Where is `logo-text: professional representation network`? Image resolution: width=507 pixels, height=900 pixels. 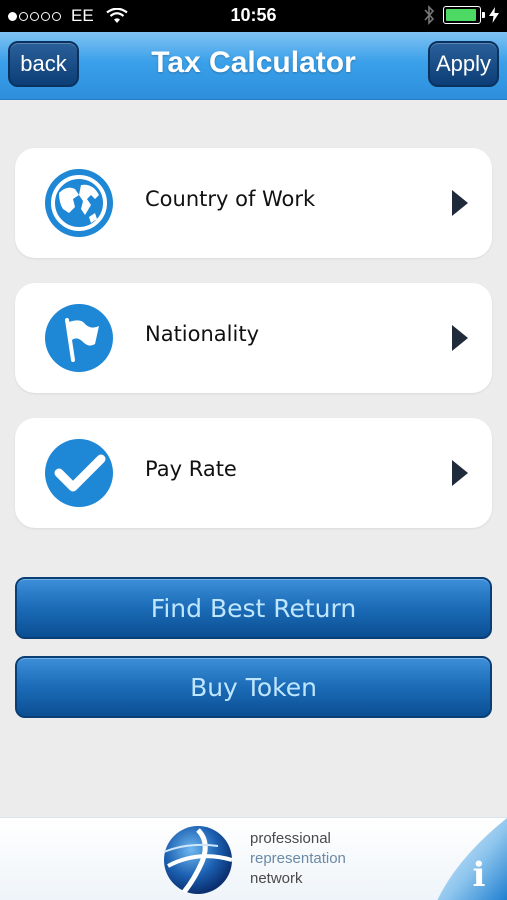 logo-text: professional representation network is located at coordinates (298, 859).